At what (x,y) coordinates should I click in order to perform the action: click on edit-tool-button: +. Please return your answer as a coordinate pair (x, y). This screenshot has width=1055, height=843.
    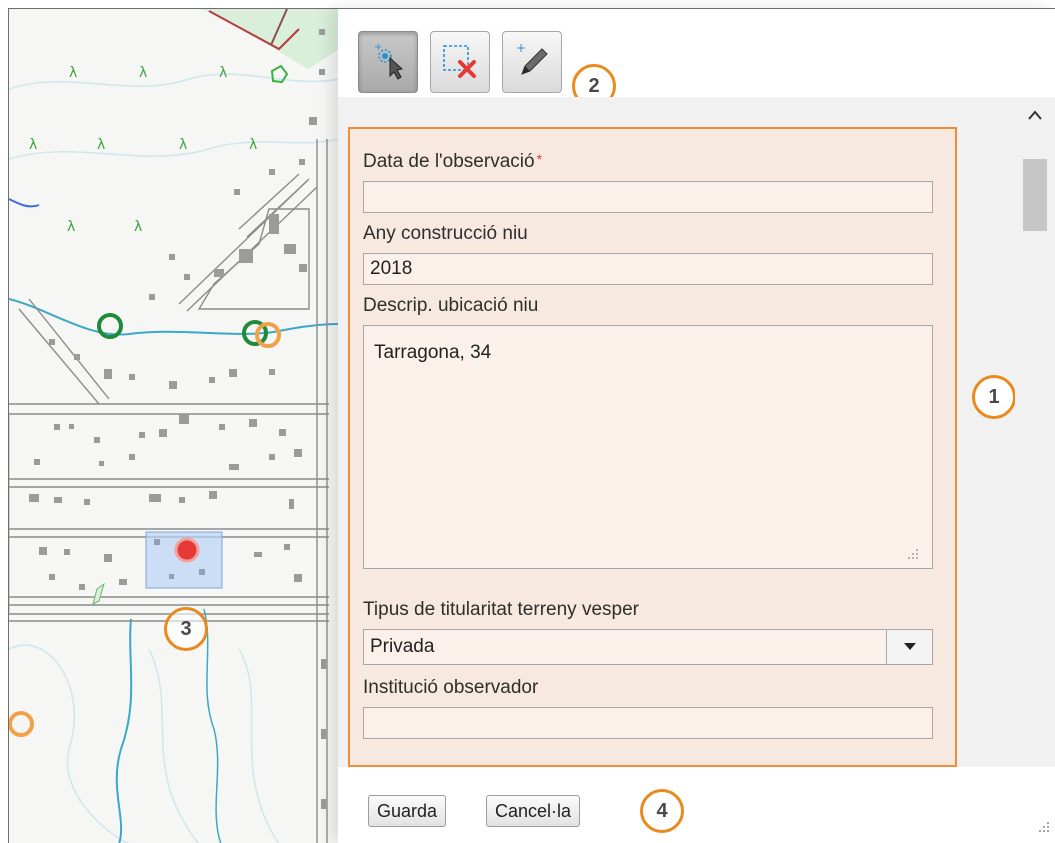
    Looking at the image, I should click on (532, 62).